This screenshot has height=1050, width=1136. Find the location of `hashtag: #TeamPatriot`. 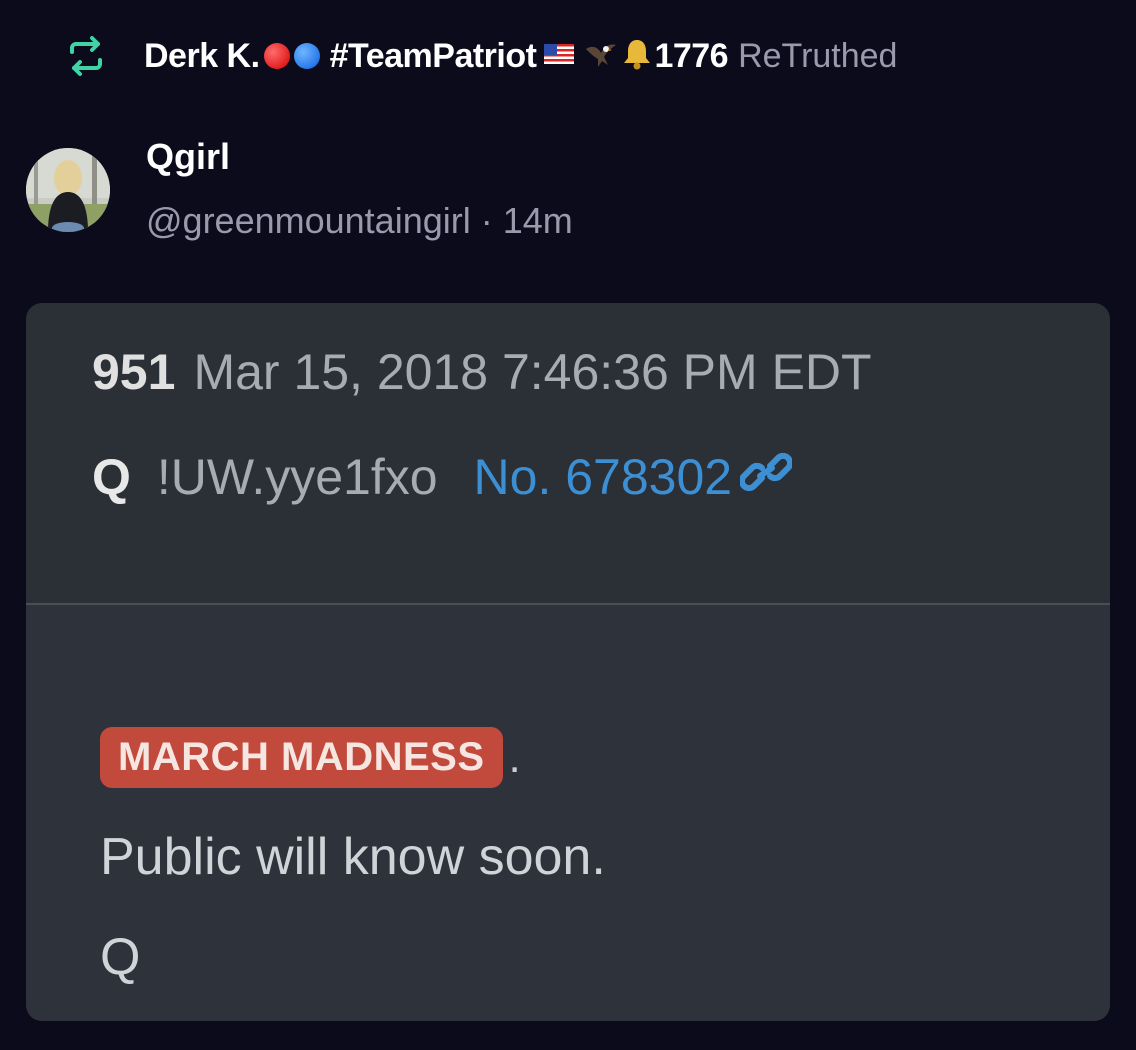

hashtag: #TeamPatriot is located at coordinates (433, 56).